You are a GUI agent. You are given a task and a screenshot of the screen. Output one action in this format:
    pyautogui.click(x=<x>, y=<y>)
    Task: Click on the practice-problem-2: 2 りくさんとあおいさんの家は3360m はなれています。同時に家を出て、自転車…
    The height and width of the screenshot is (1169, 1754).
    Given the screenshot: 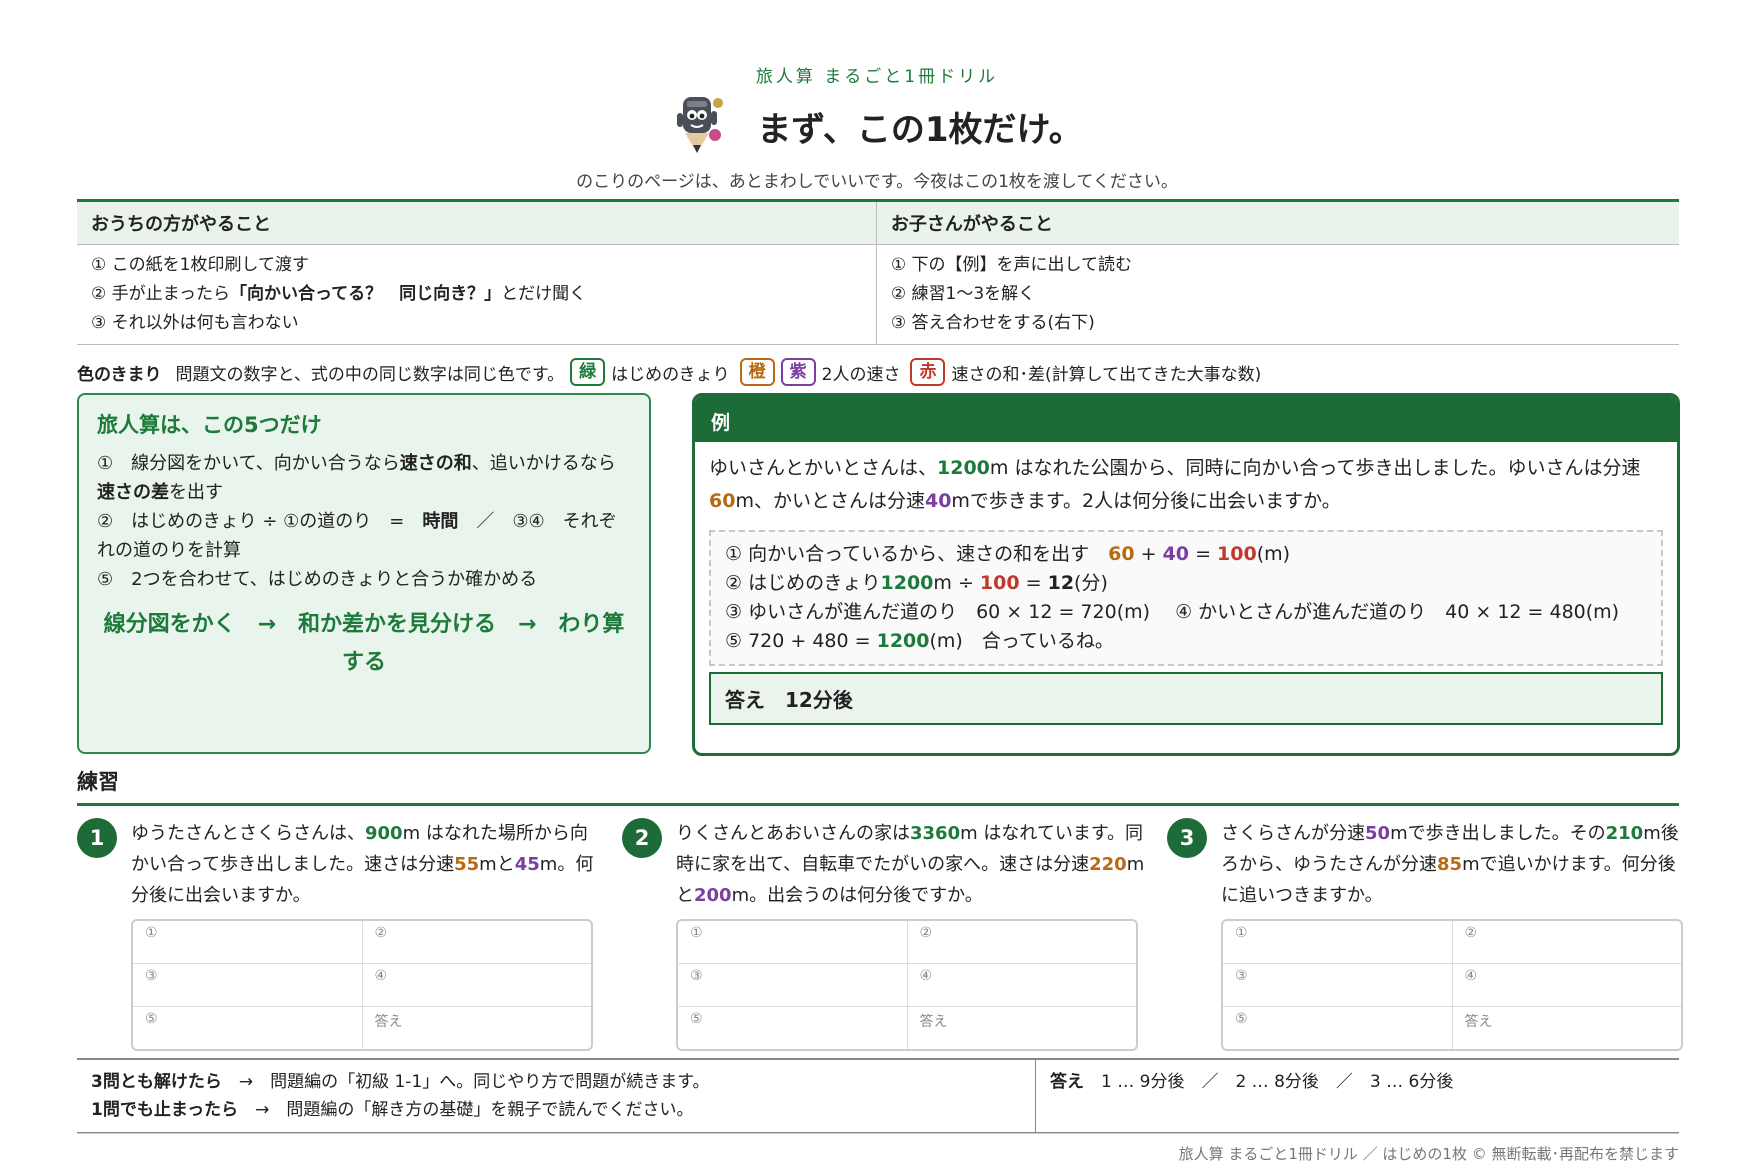 What is the action you would take?
    pyautogui.click(x=884, y=934)
    